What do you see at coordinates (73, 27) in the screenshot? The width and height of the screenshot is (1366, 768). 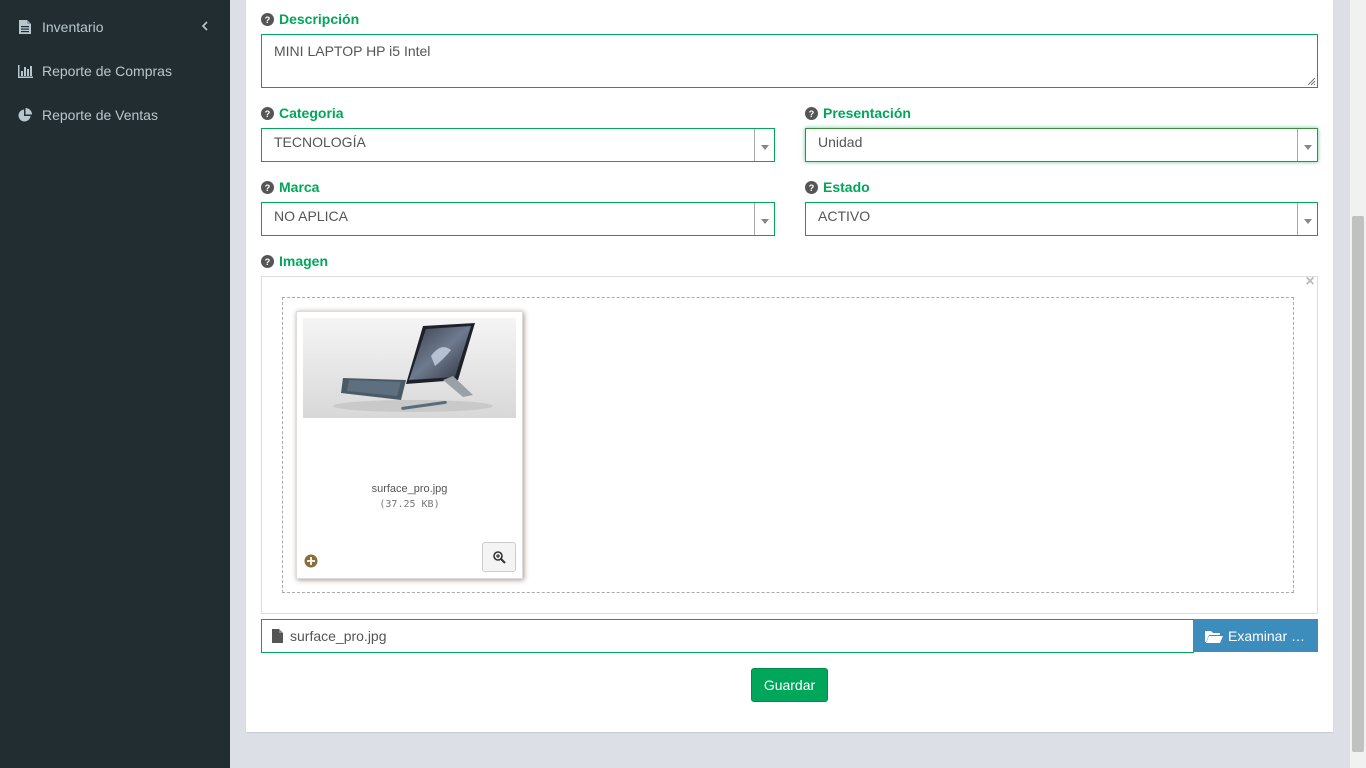 I see `sidebar-item-label: Inventario` at bounding box center [73, 27].